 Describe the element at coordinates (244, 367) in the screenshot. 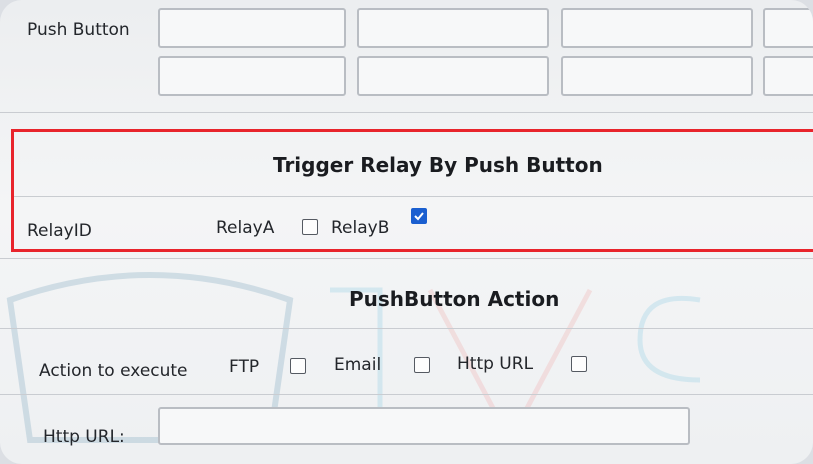

I see `ftp-label: FTP` at that location.